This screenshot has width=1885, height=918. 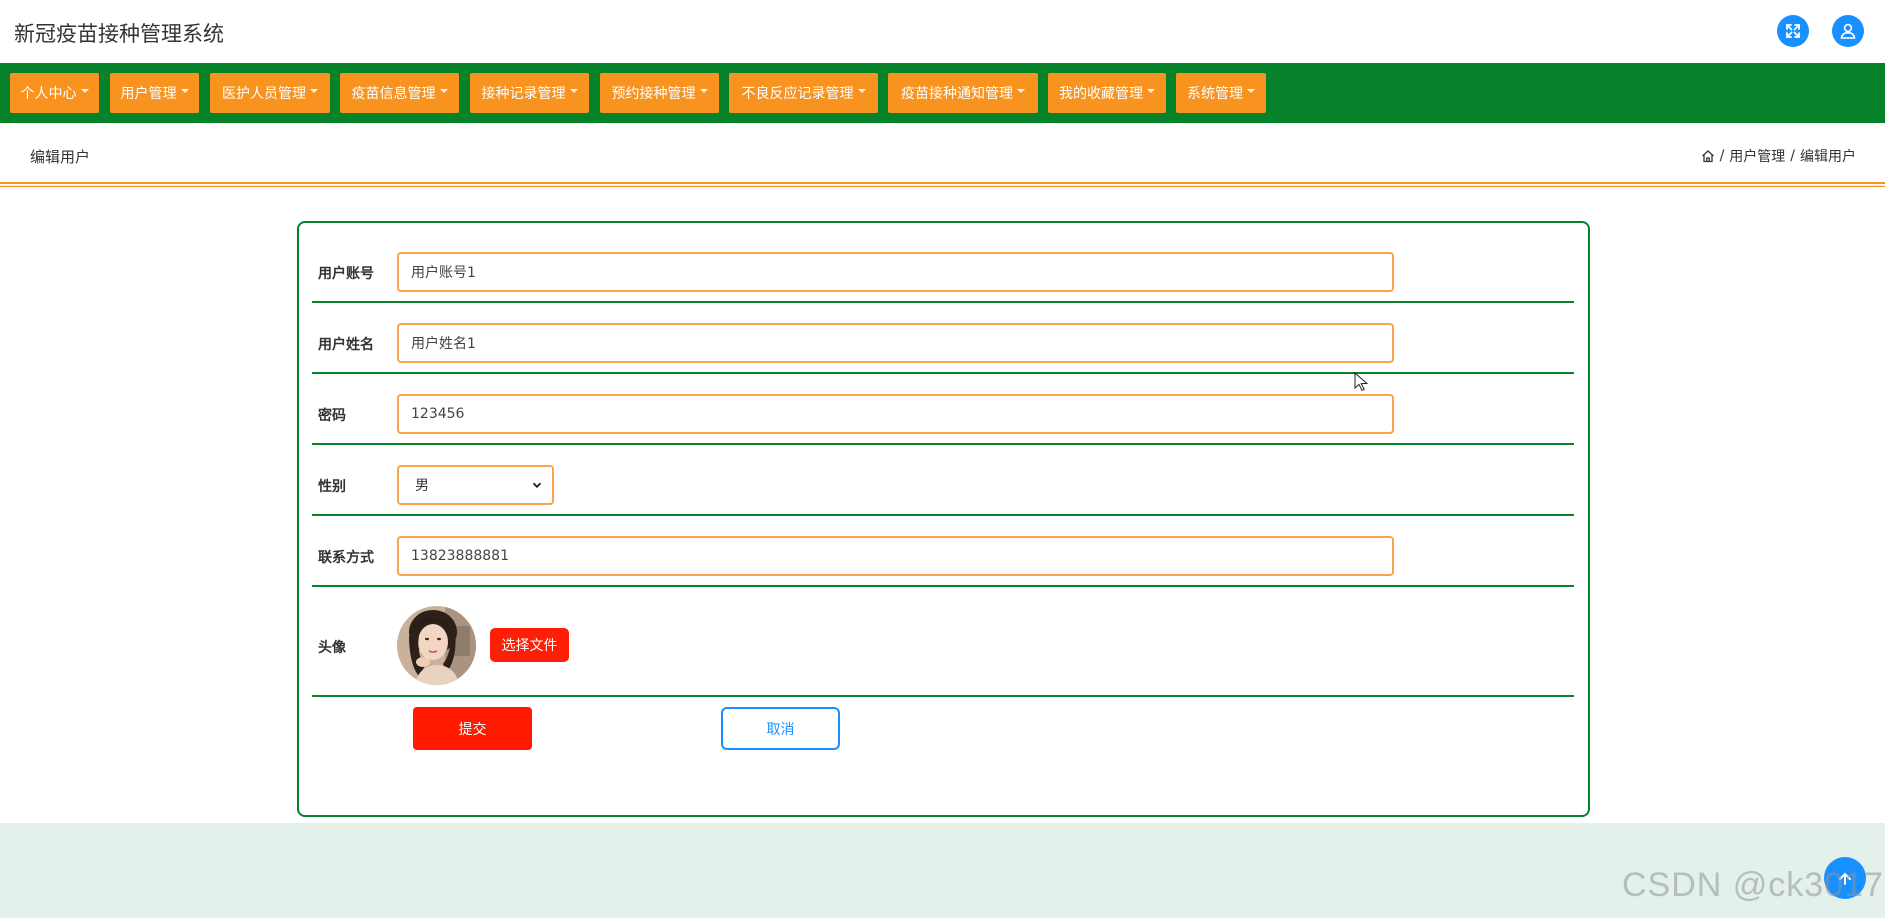 What do you see at coordinates (332, 648) in the screenshot?
I see `avatar-label: 头像` at bounding box center [332, 648].